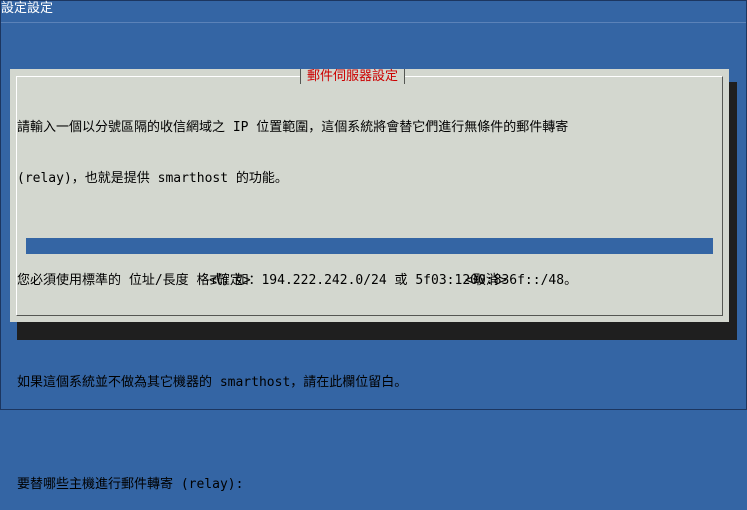 This screenshot has height=510, width=747. What do you see at coordinates (373, 22) in the screenshot?
I see `backtitle-divider` at bounding box center [373, 22].